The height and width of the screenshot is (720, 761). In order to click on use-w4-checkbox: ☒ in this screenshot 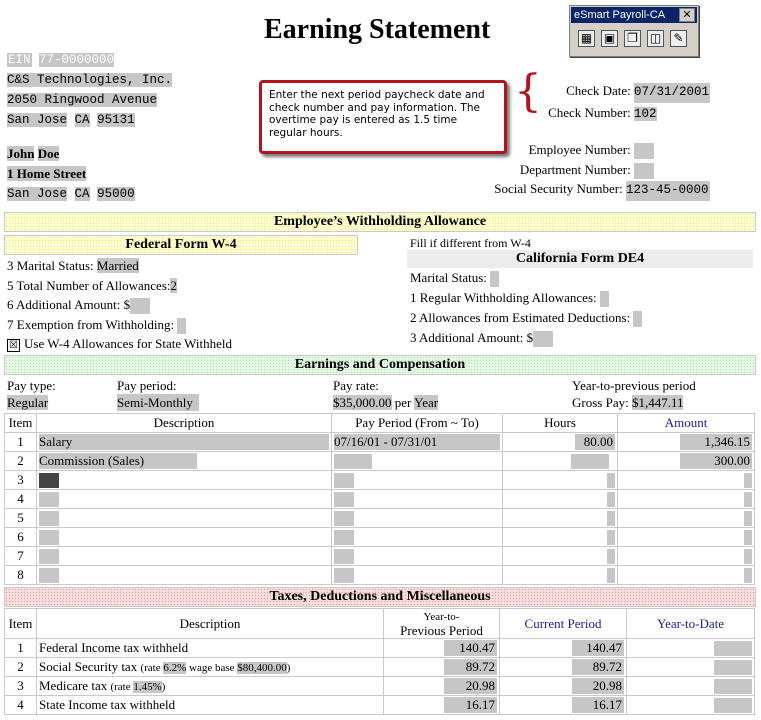, I will do `click(13, 345)`.